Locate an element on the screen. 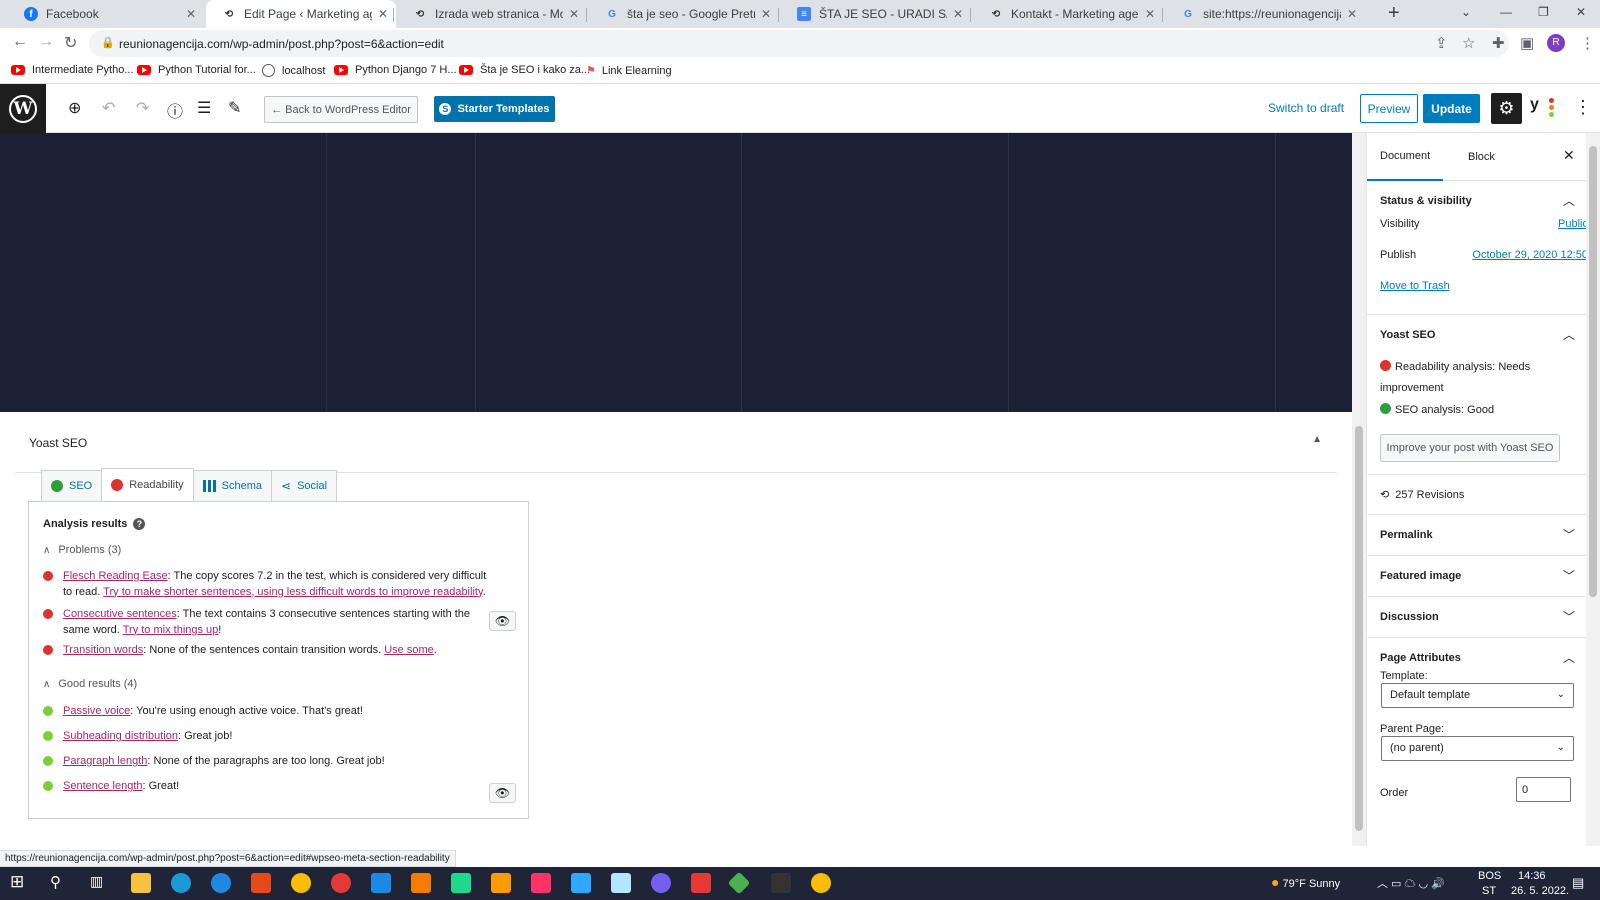 Image resolution: width=1600 pixels, height=900 pixels. tab-schema: Schema is located at coordinates (232, 485).